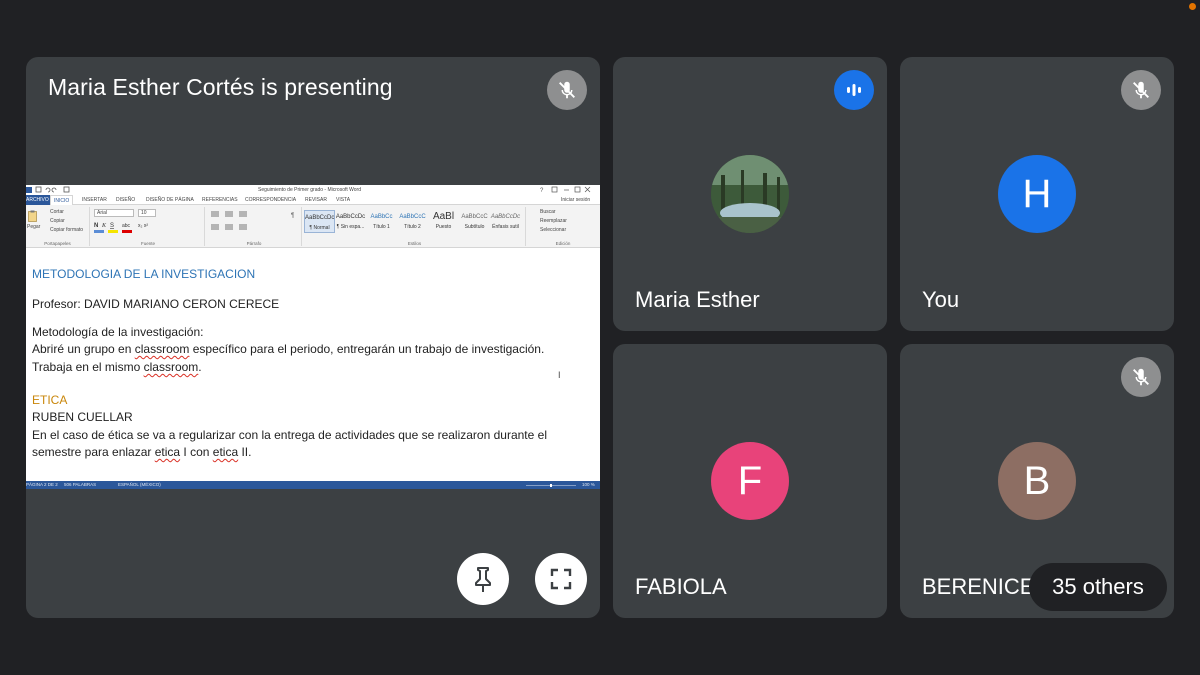 This screenshot has width=1200, height=675. What do you see at coordinates (104, 226) in the screenshot?
I see `svg-text: K` at bounding box center [104, 226].